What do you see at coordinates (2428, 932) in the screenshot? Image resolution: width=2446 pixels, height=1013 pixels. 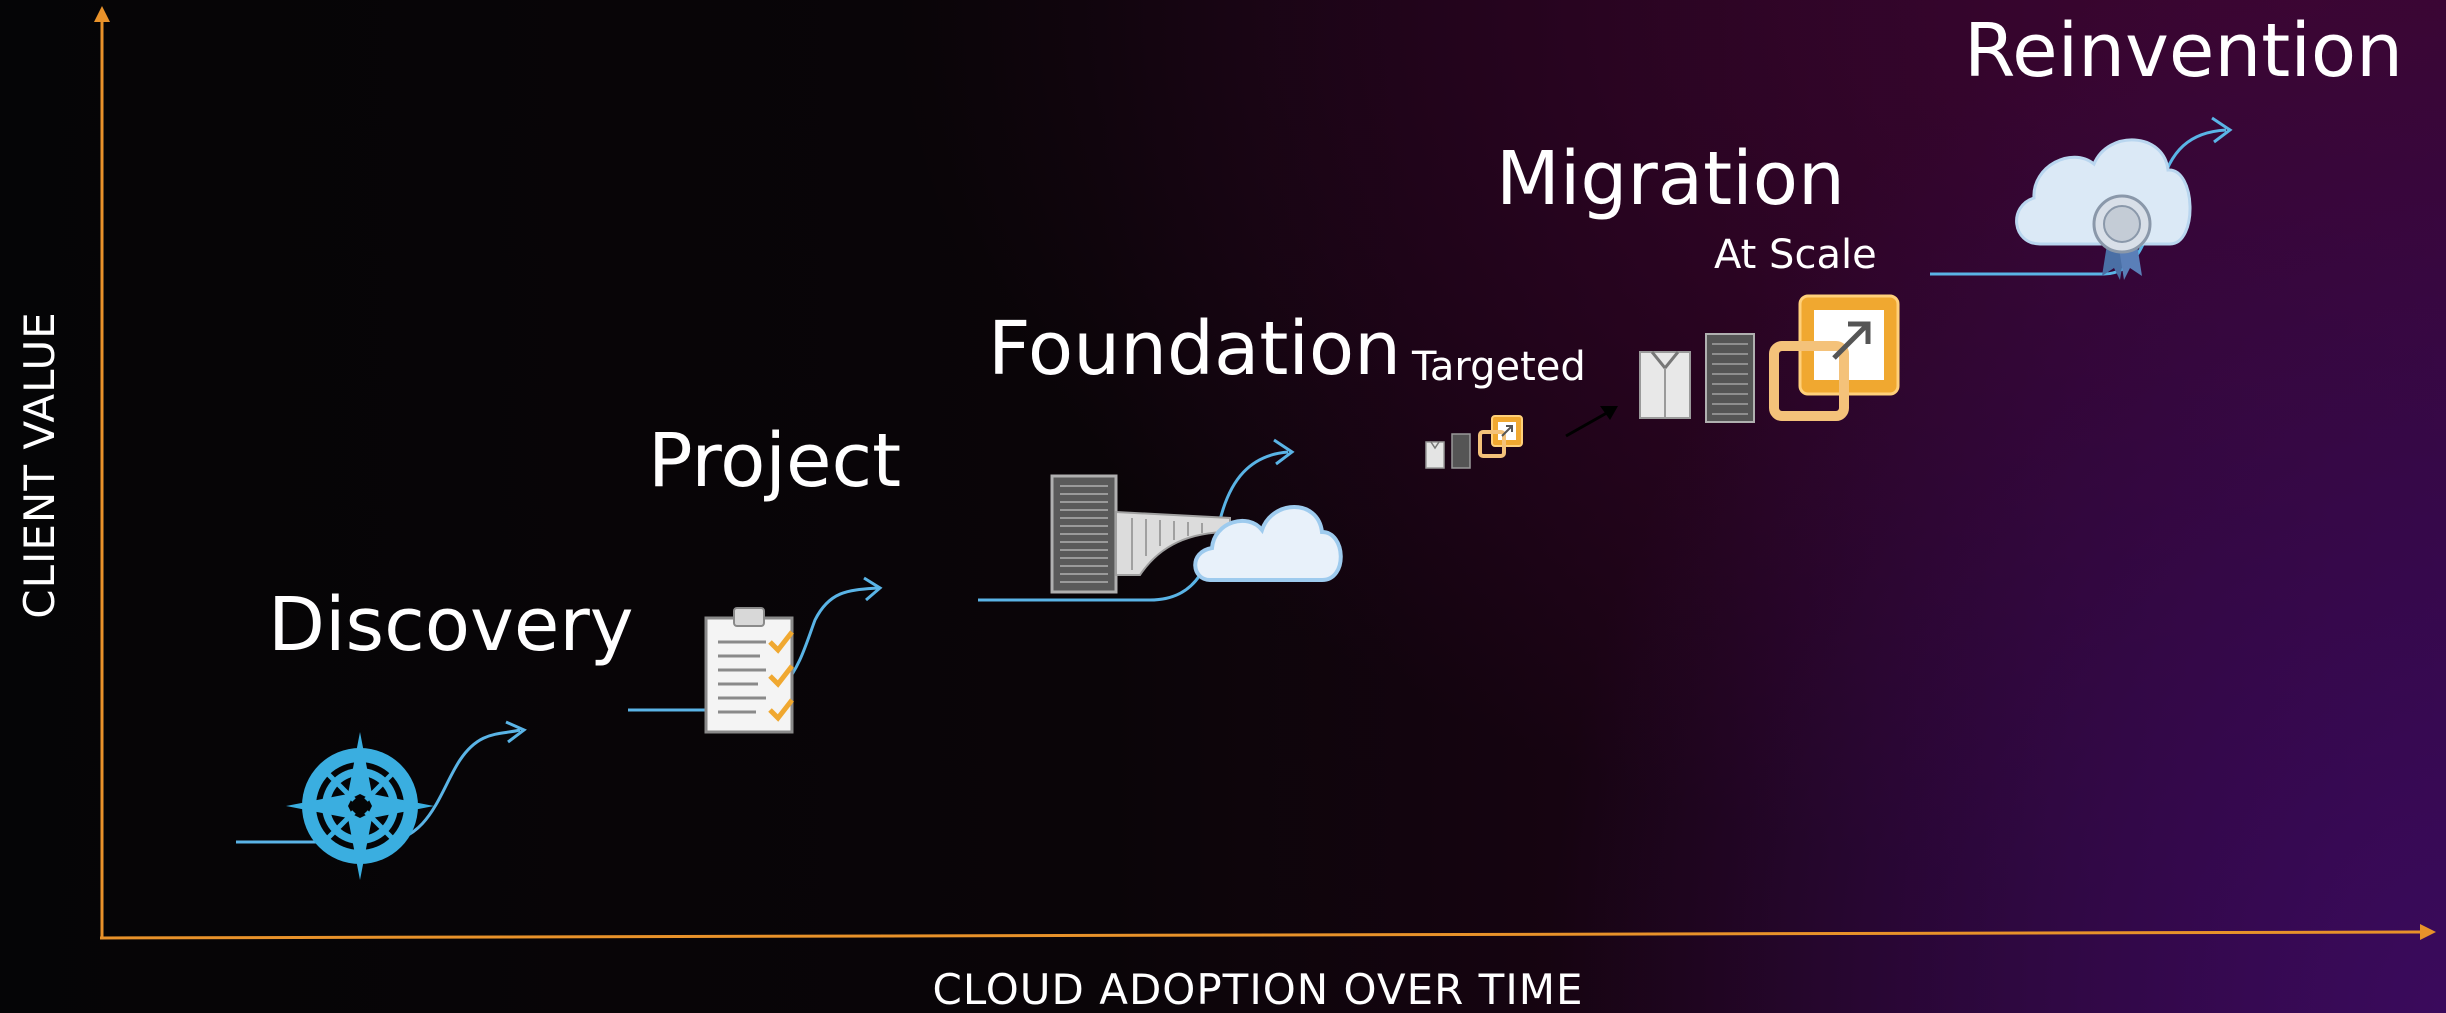 I see `x-axis-arrowhead` at bounding box center [2428, 932].